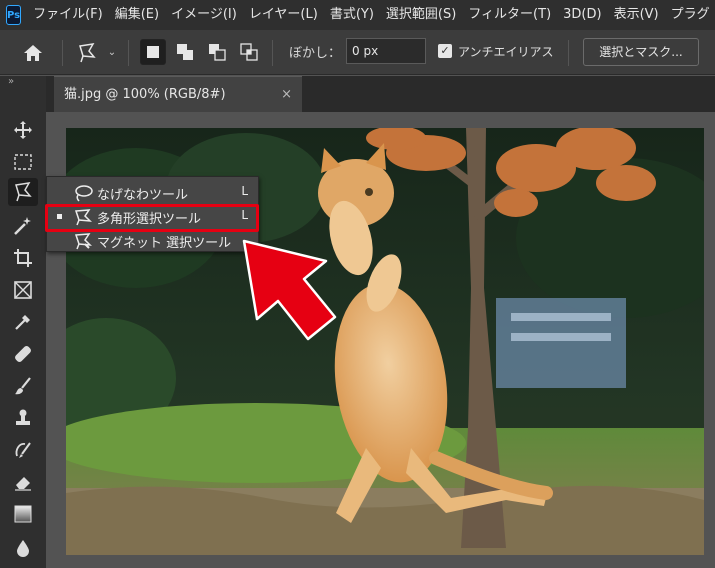  I want to click on selected-indicator, so click(59, 216).